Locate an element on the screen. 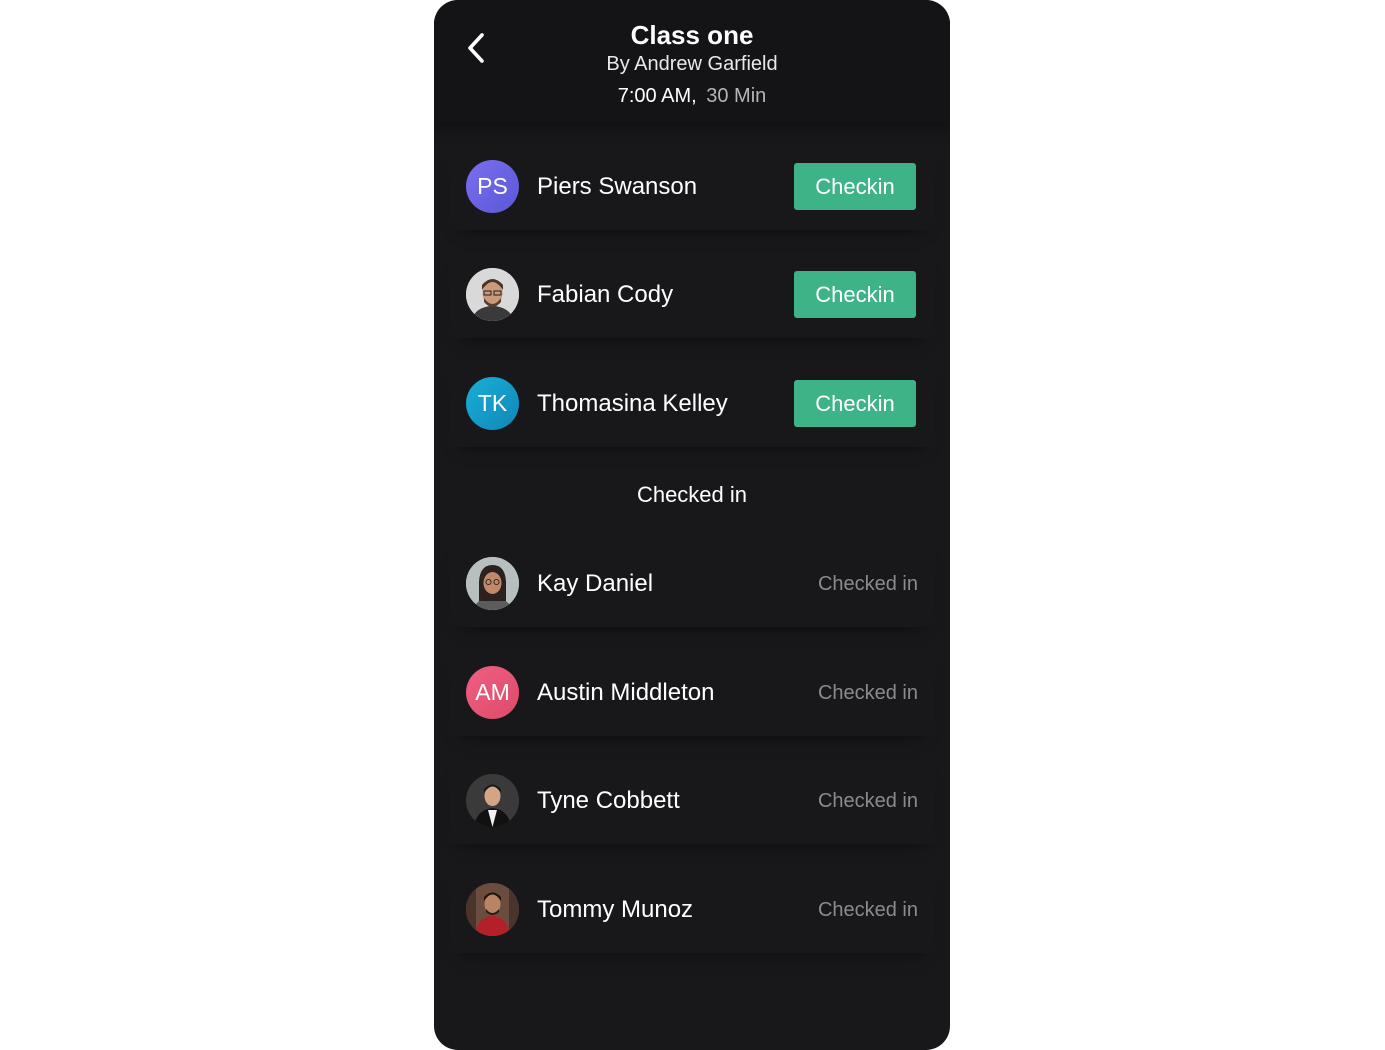 Image resolution: width=1385 pixels, height=1050 pixels. attendee-name: Tyne Cobbett is located at coordinates (608, 800).